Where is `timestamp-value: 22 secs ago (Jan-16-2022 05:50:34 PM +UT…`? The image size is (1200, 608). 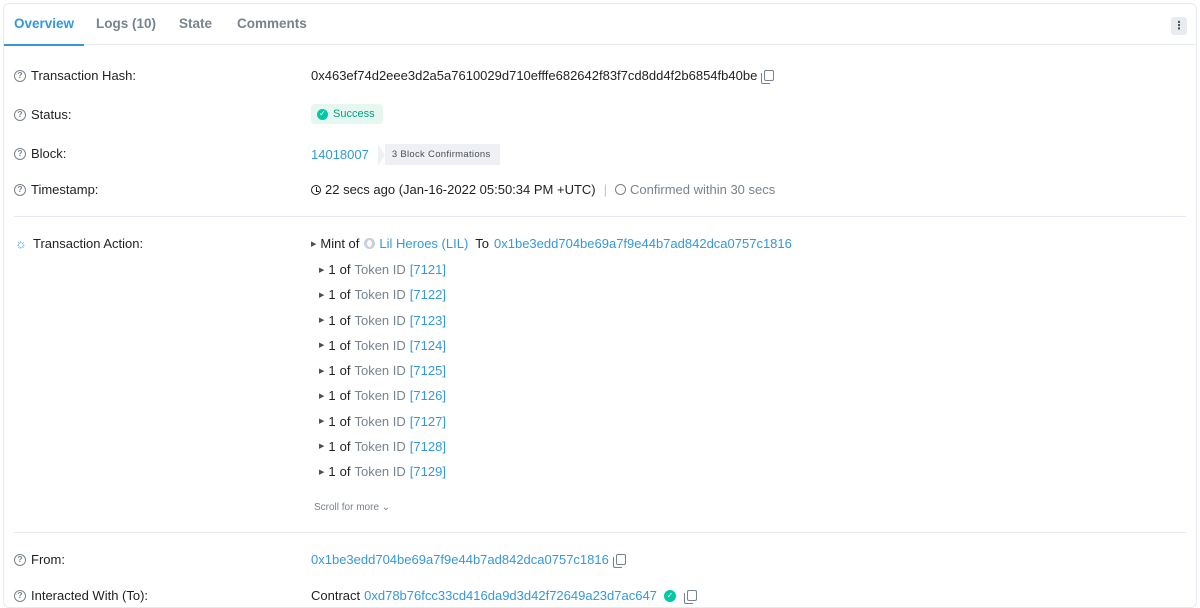
timestamp-value: 22 secs ago (Jan-16-2022 05:50:34 PM +UT… is located at coordinates (543, 189).